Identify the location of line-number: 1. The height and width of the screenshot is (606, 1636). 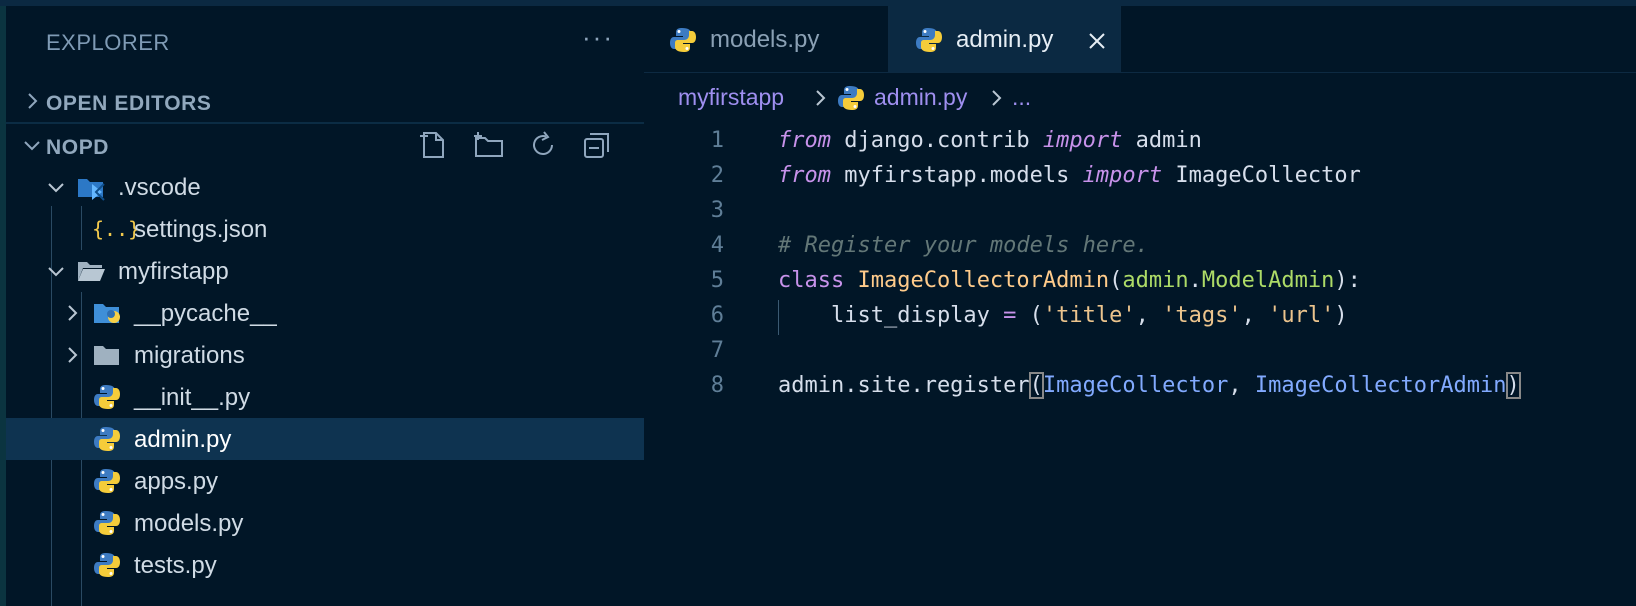
(717, 140).